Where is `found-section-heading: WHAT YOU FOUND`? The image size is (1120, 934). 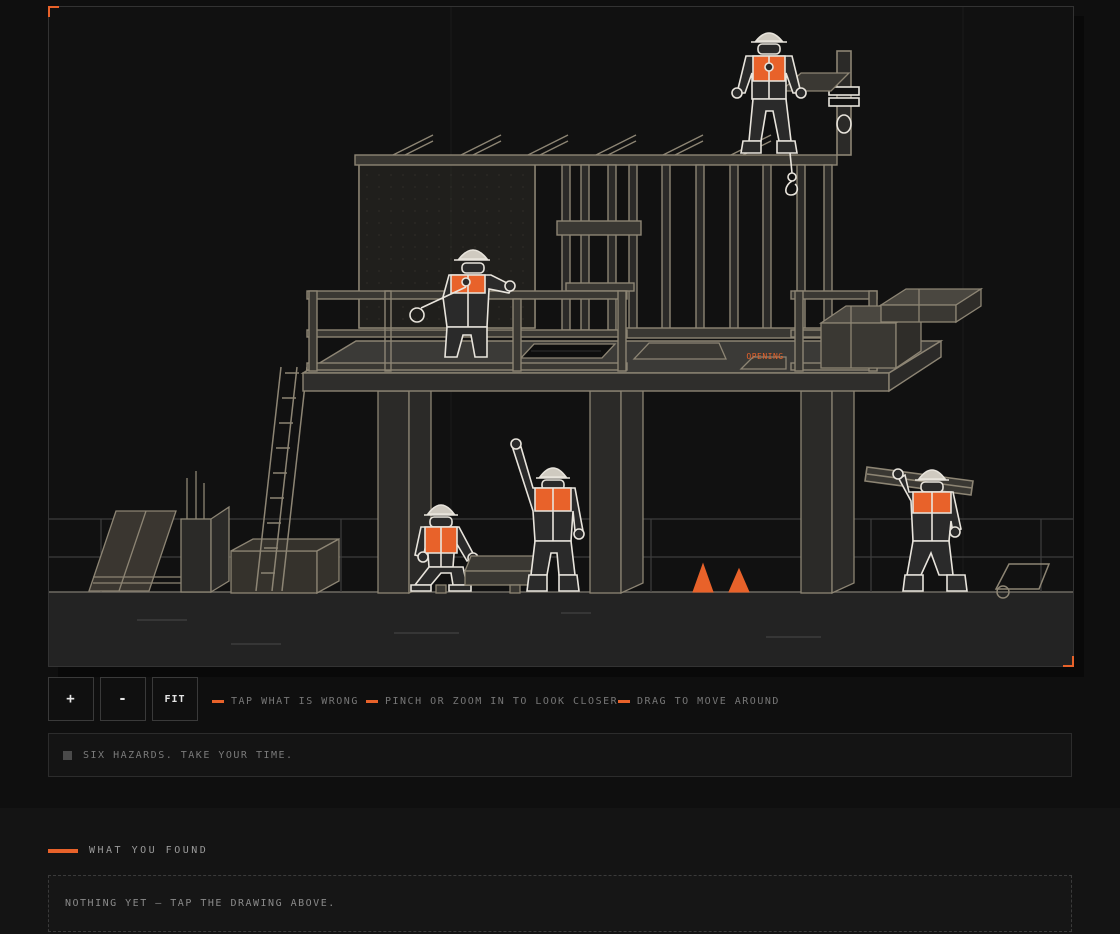
found-section-heading: WHAT YOU FOUND is located at coordinates (128, 850).